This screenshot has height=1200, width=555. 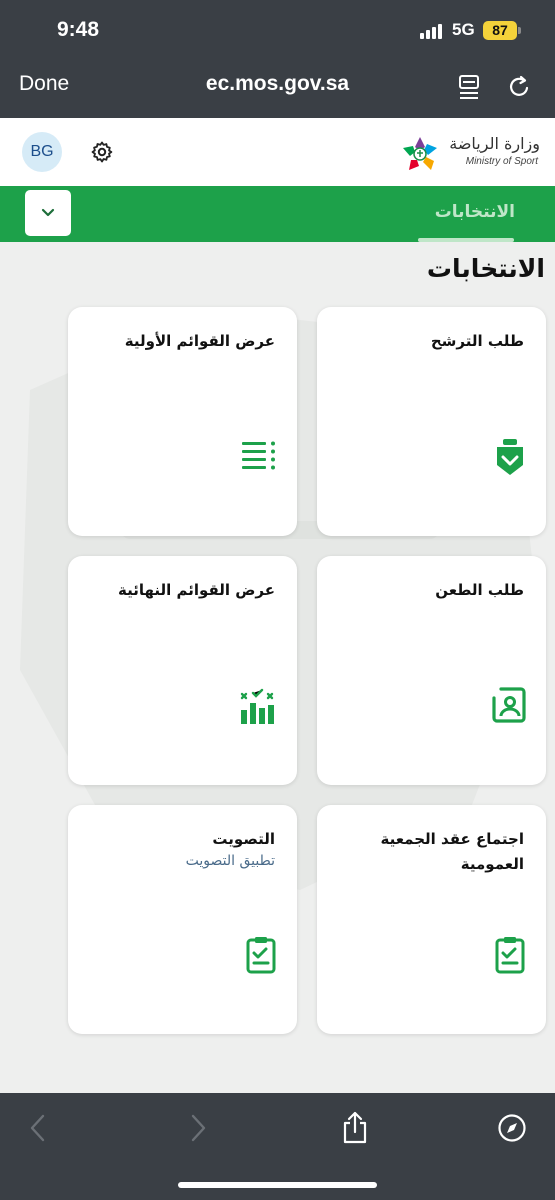 I want to click on reload-icon, so click(x=520, y=87).